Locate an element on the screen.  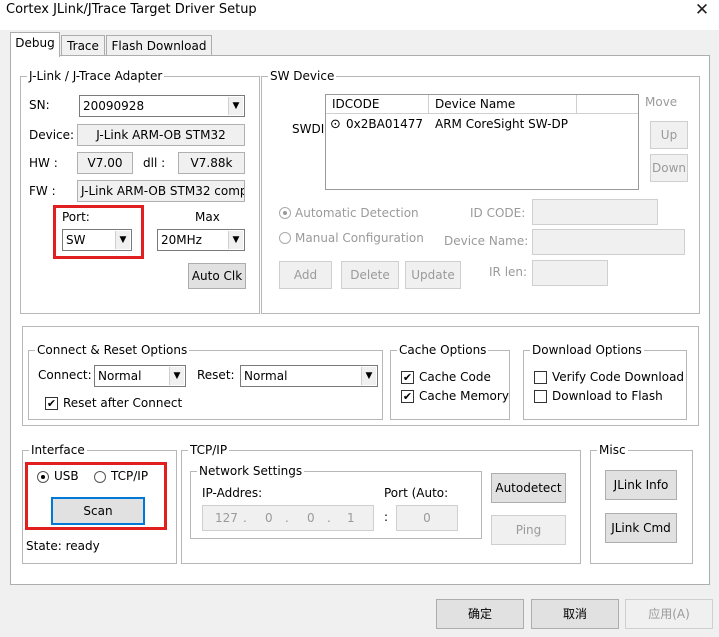
interface-highlight-box is located at coordinates (96, 496).